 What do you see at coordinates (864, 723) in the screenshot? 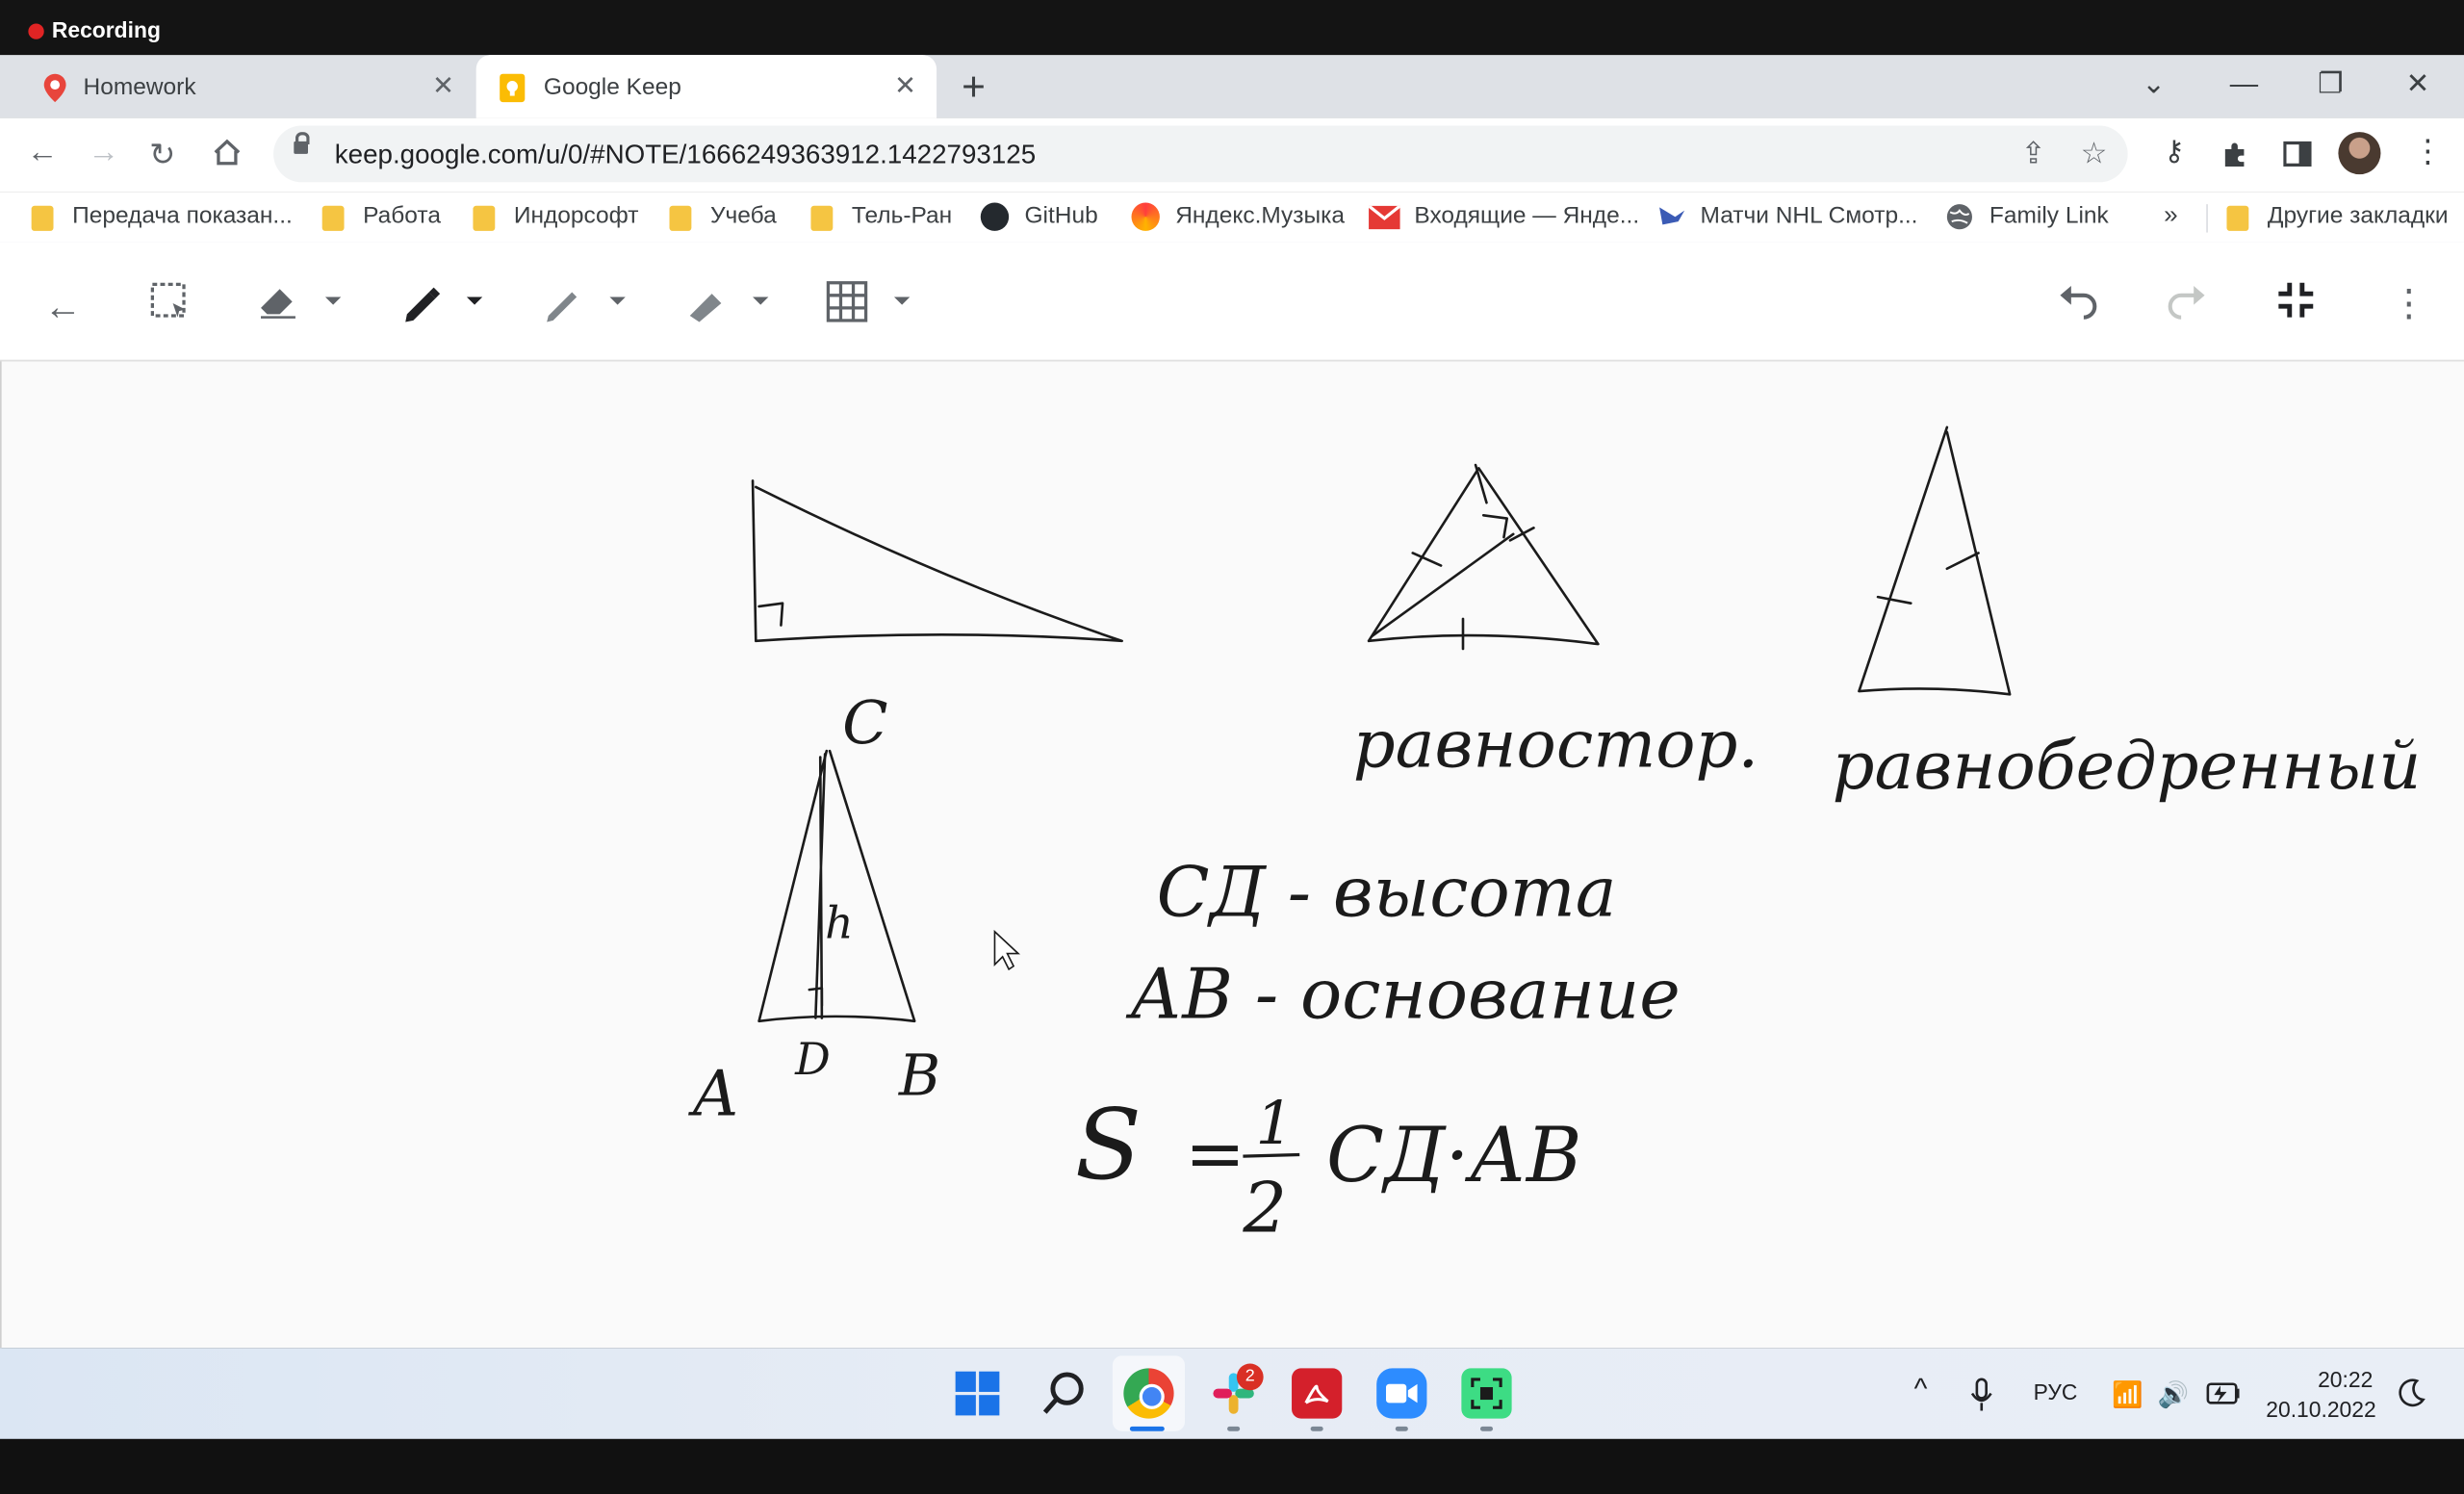
I see `label-c: C` at bounding box center [864, 723].